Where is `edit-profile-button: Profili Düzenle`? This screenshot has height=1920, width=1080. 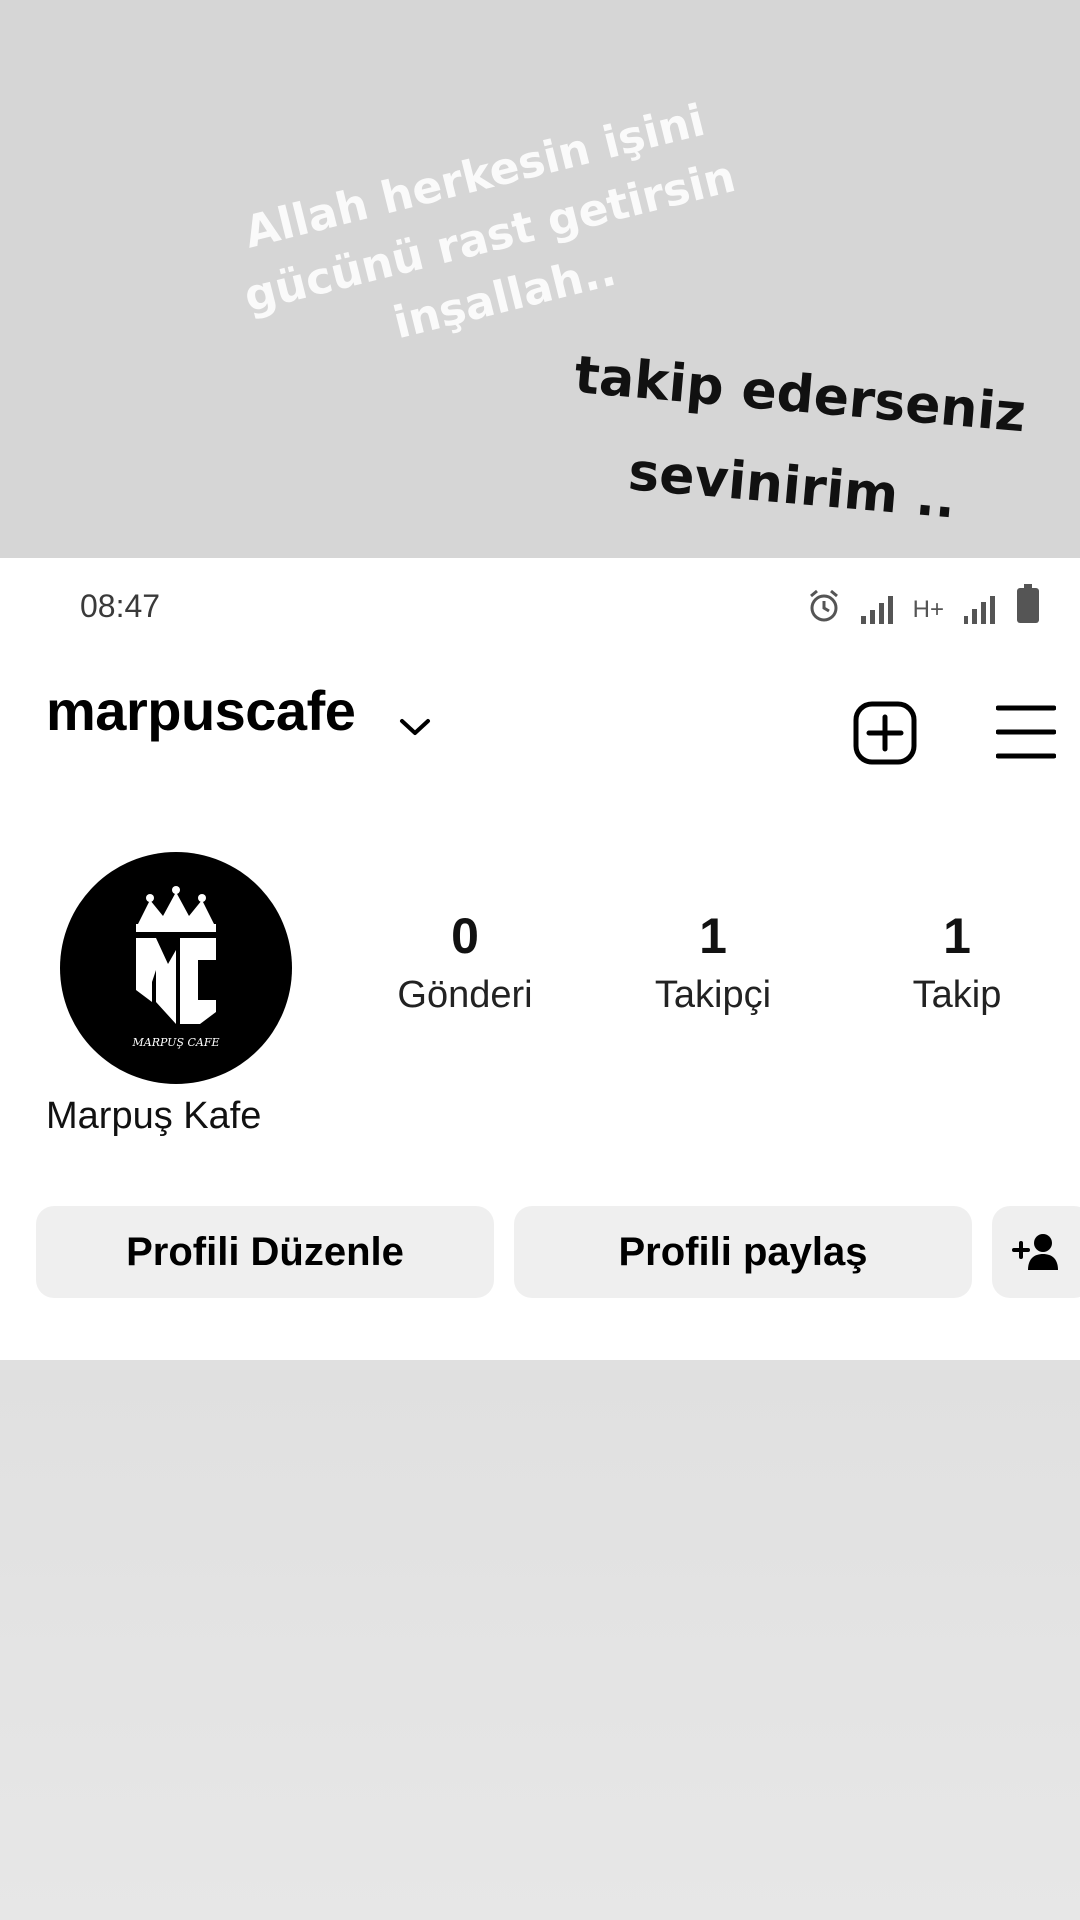
edit-profile-button: Profili Düzenle is located at coordinates (265, 1252).